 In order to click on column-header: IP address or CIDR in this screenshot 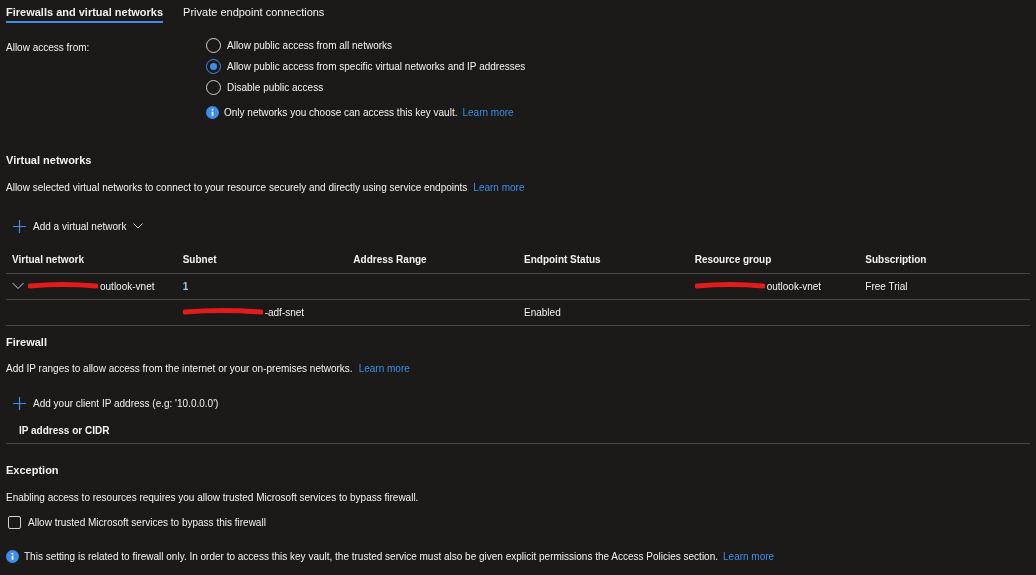, I will do `click(64, 430)`.